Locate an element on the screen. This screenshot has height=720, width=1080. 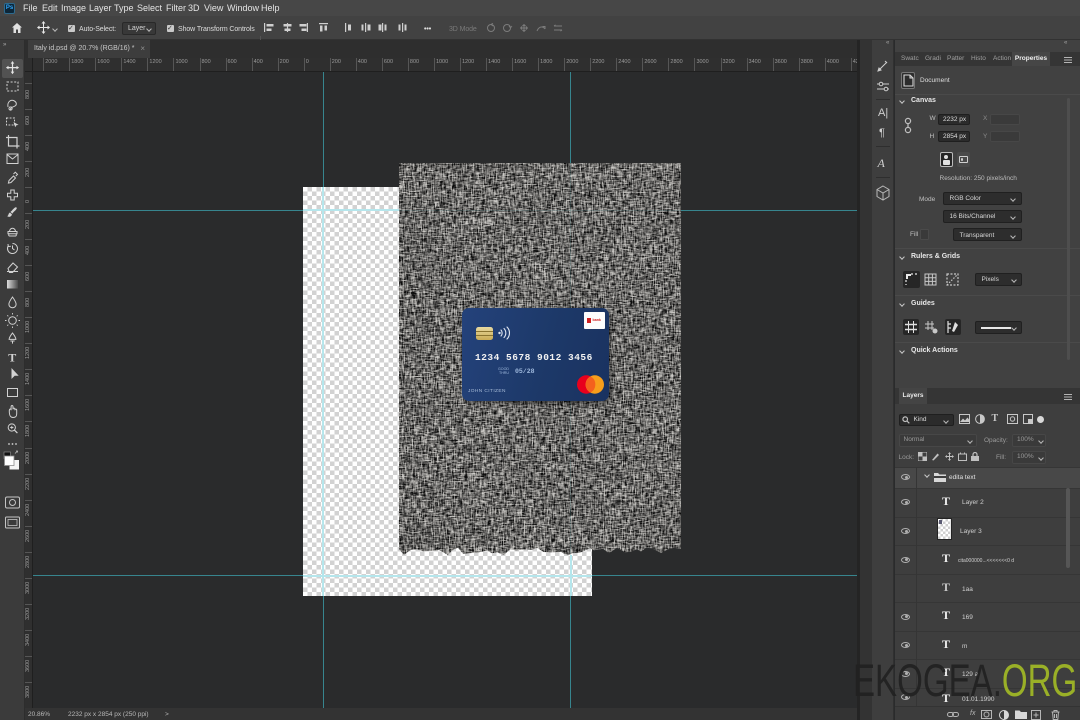
svg-text: A| is located at coordinates (883, 113).